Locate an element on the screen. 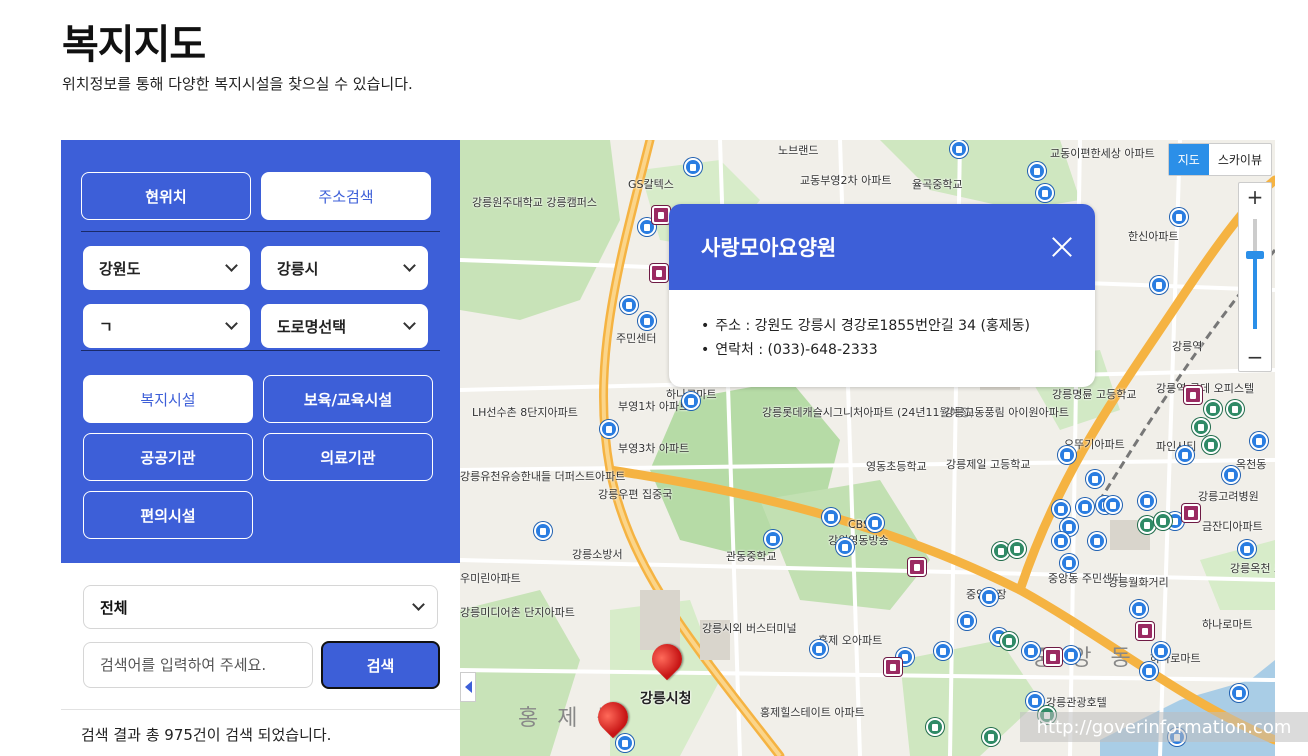 This screenshot has height=756, width=1308. map-label: 금잔디아파트 is located at coordinates (1232, 526).